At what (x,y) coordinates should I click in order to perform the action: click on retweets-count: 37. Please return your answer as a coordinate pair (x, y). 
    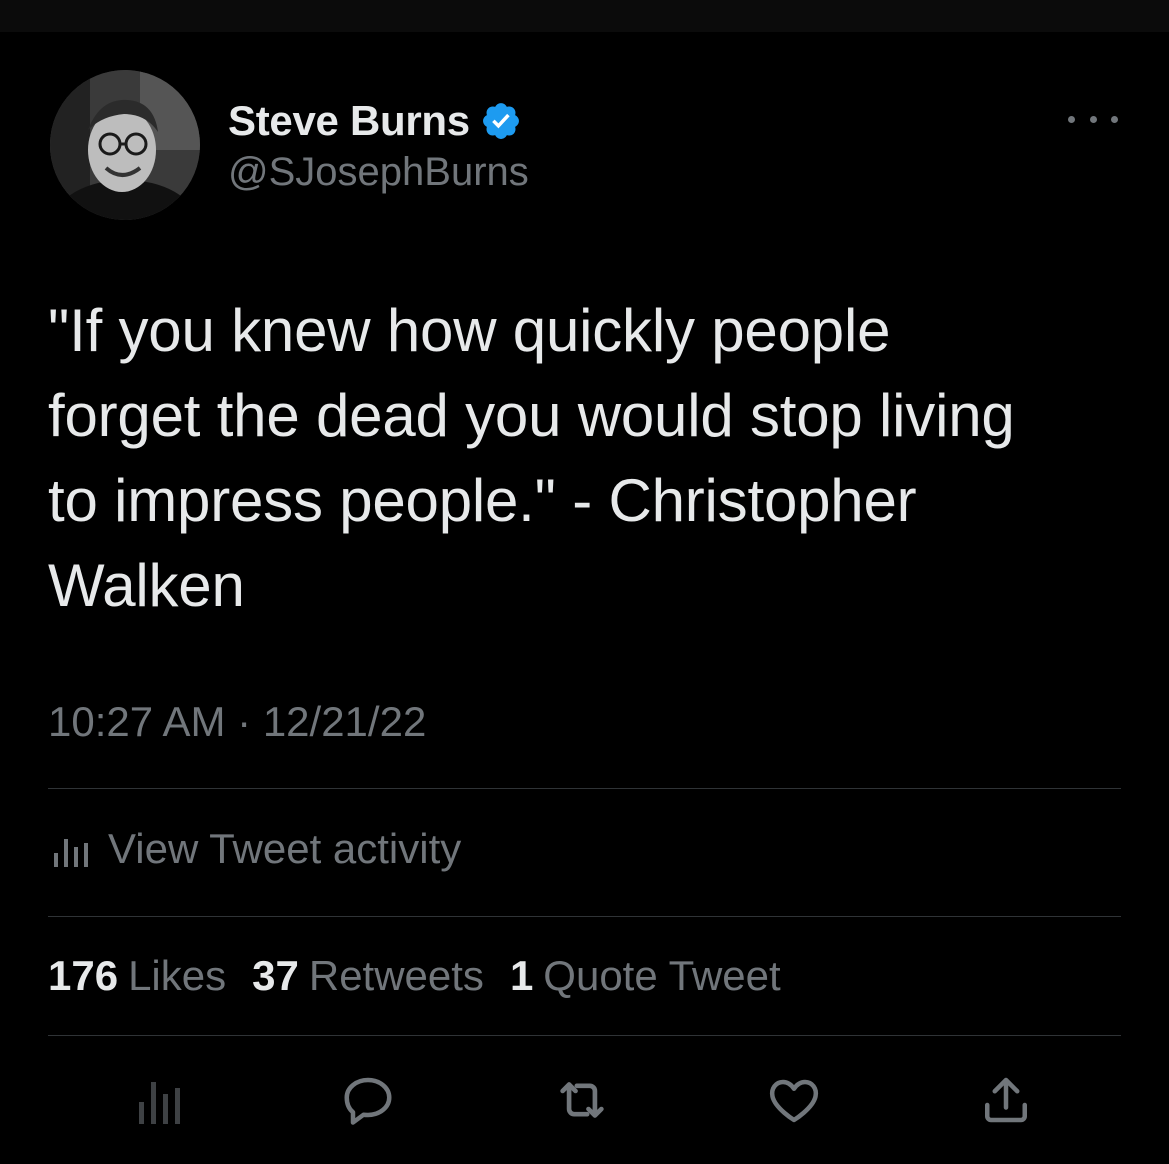
    Looking at the image, I should click on (275, 975).